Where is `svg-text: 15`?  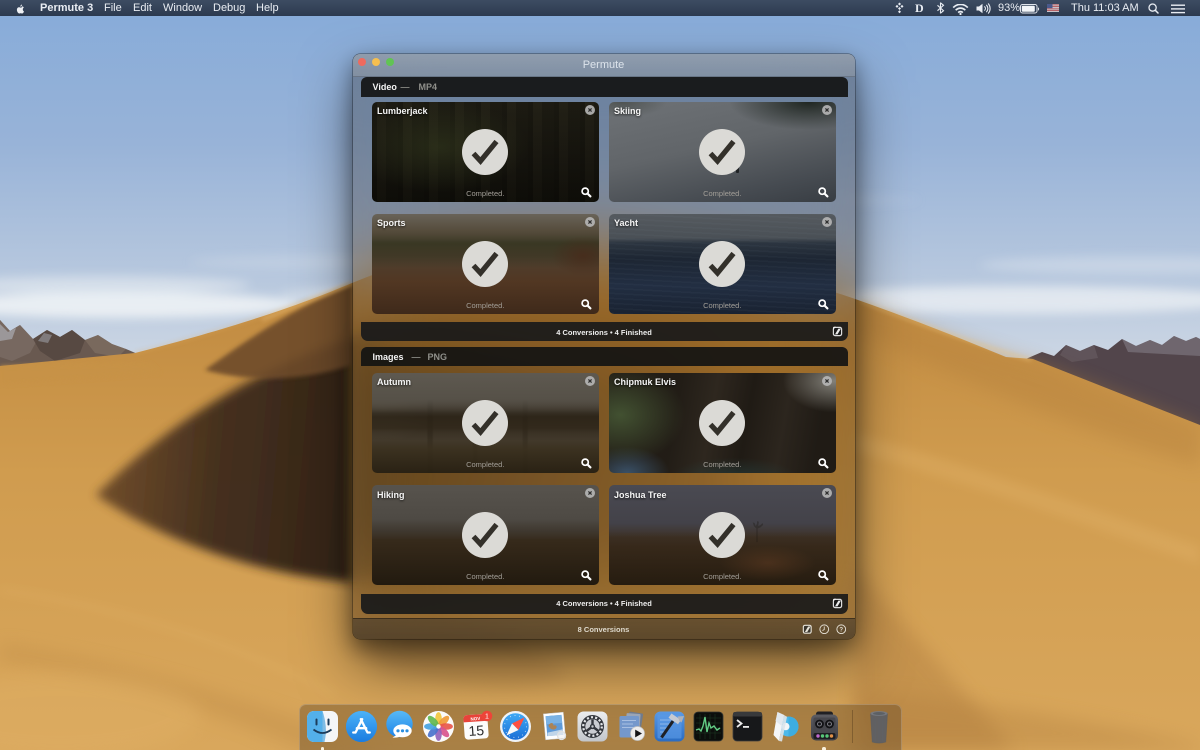
svg-text: 15 is located at coordinates (476, 729).